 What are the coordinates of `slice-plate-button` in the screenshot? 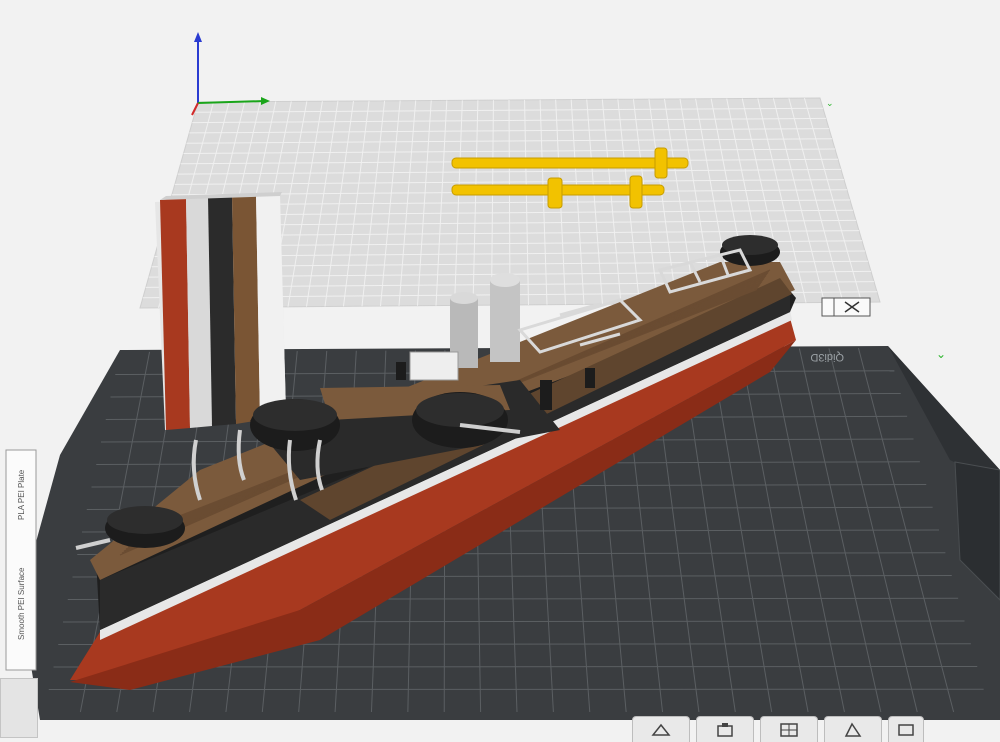 It's located at (661, 729).